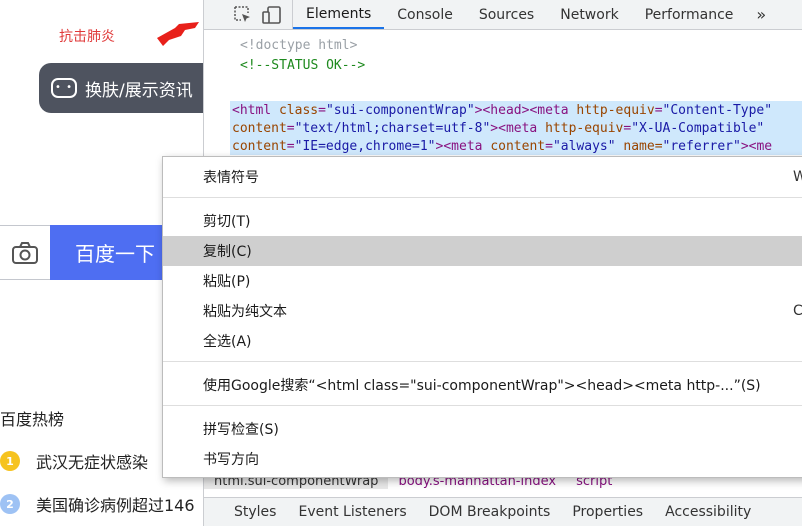  I want to click on menu-item: 复制(C), so click(482, 251).